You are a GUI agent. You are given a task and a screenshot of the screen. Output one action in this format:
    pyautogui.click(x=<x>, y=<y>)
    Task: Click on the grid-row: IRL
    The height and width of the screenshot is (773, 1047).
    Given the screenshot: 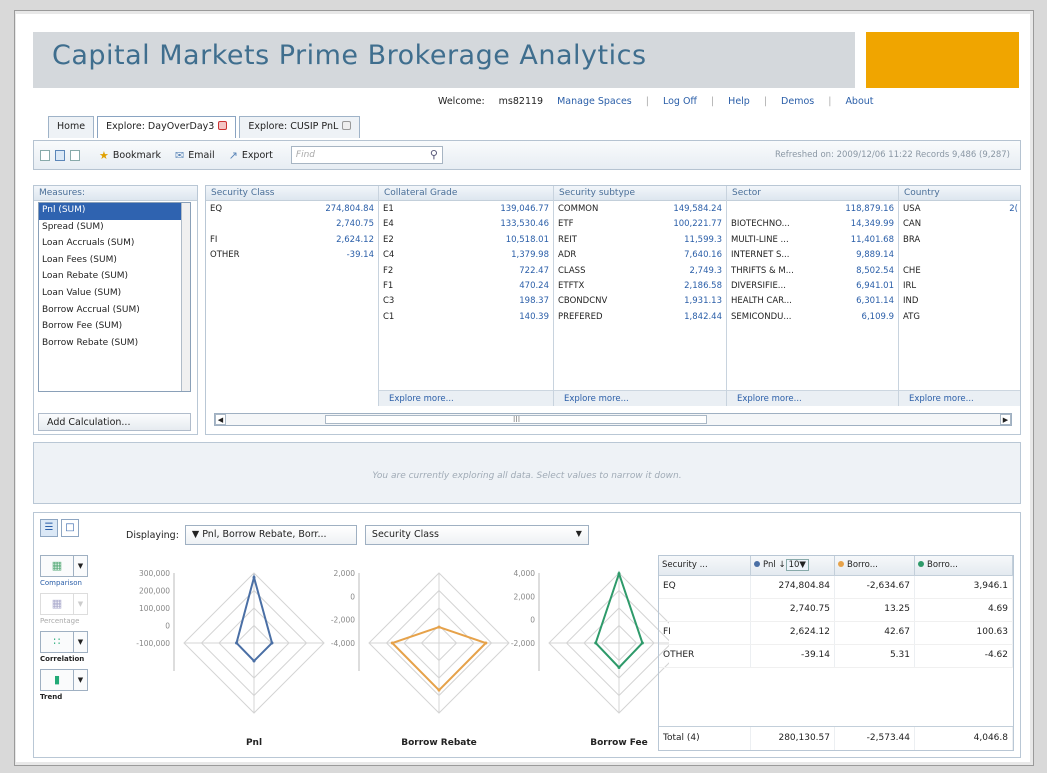 What is the action you would take?
    pyautogui.click(x=959, y=285)
    